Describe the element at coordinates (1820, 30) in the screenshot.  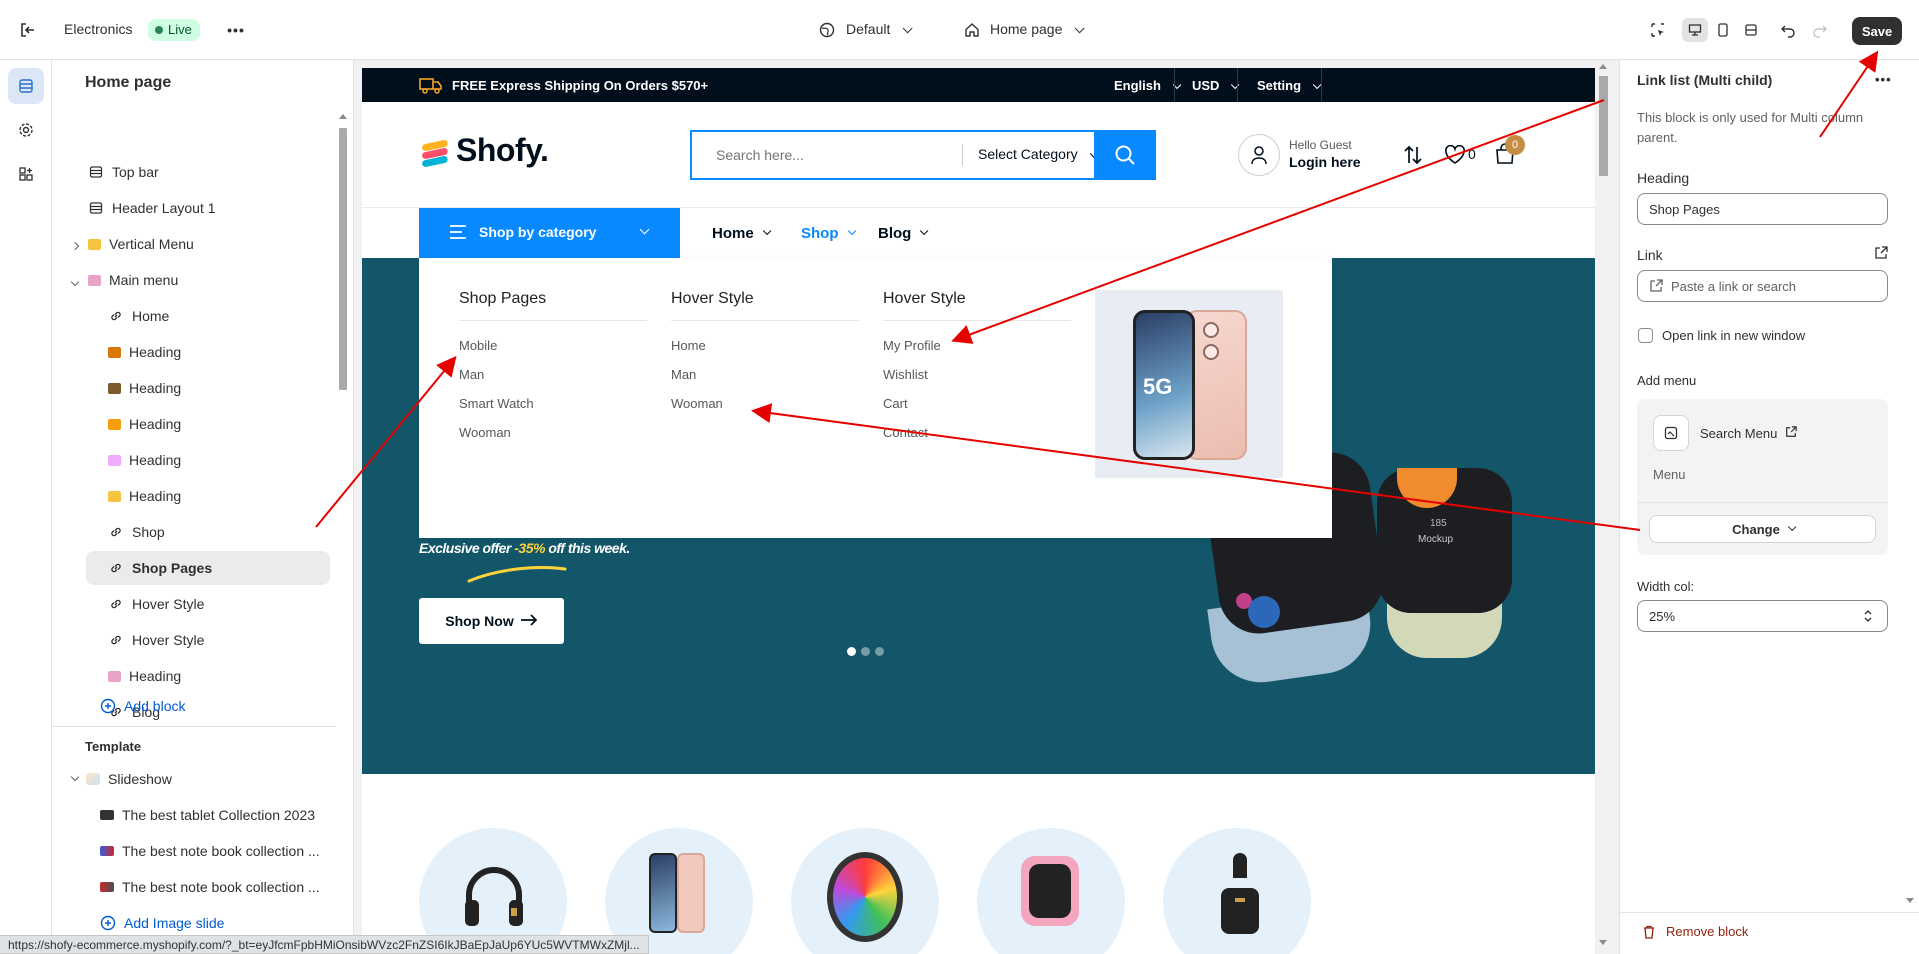
I see `redo-icon` at that location.